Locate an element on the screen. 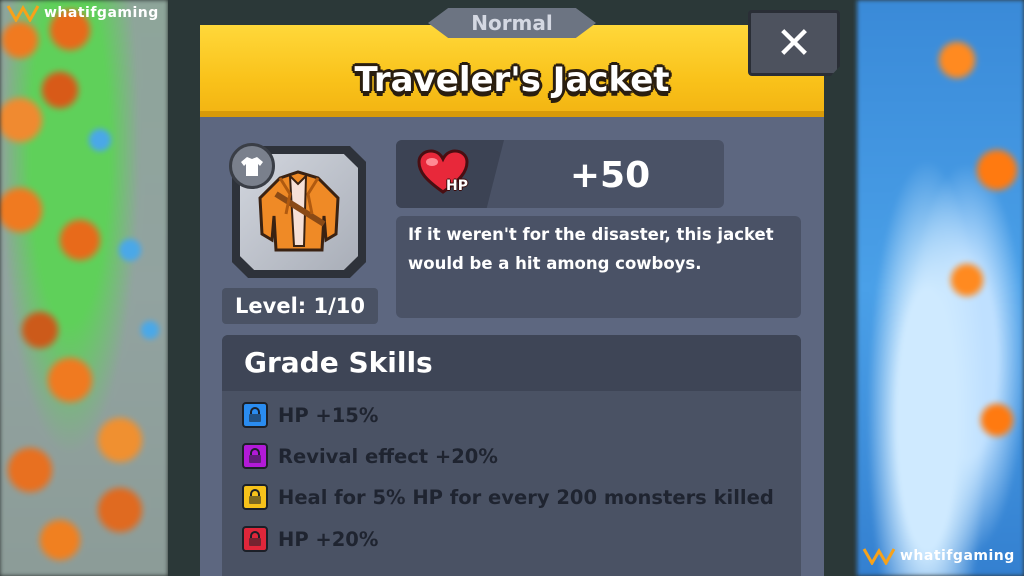 The width and height of the screenshot is (1024, 576). skill-row: HP +20% is located at coordinates (310, 539).